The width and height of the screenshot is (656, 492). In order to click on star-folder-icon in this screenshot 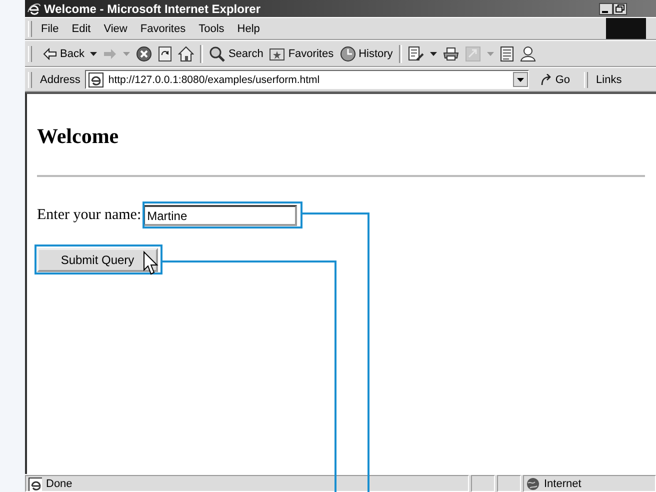, I will do `click(277, 53)`.